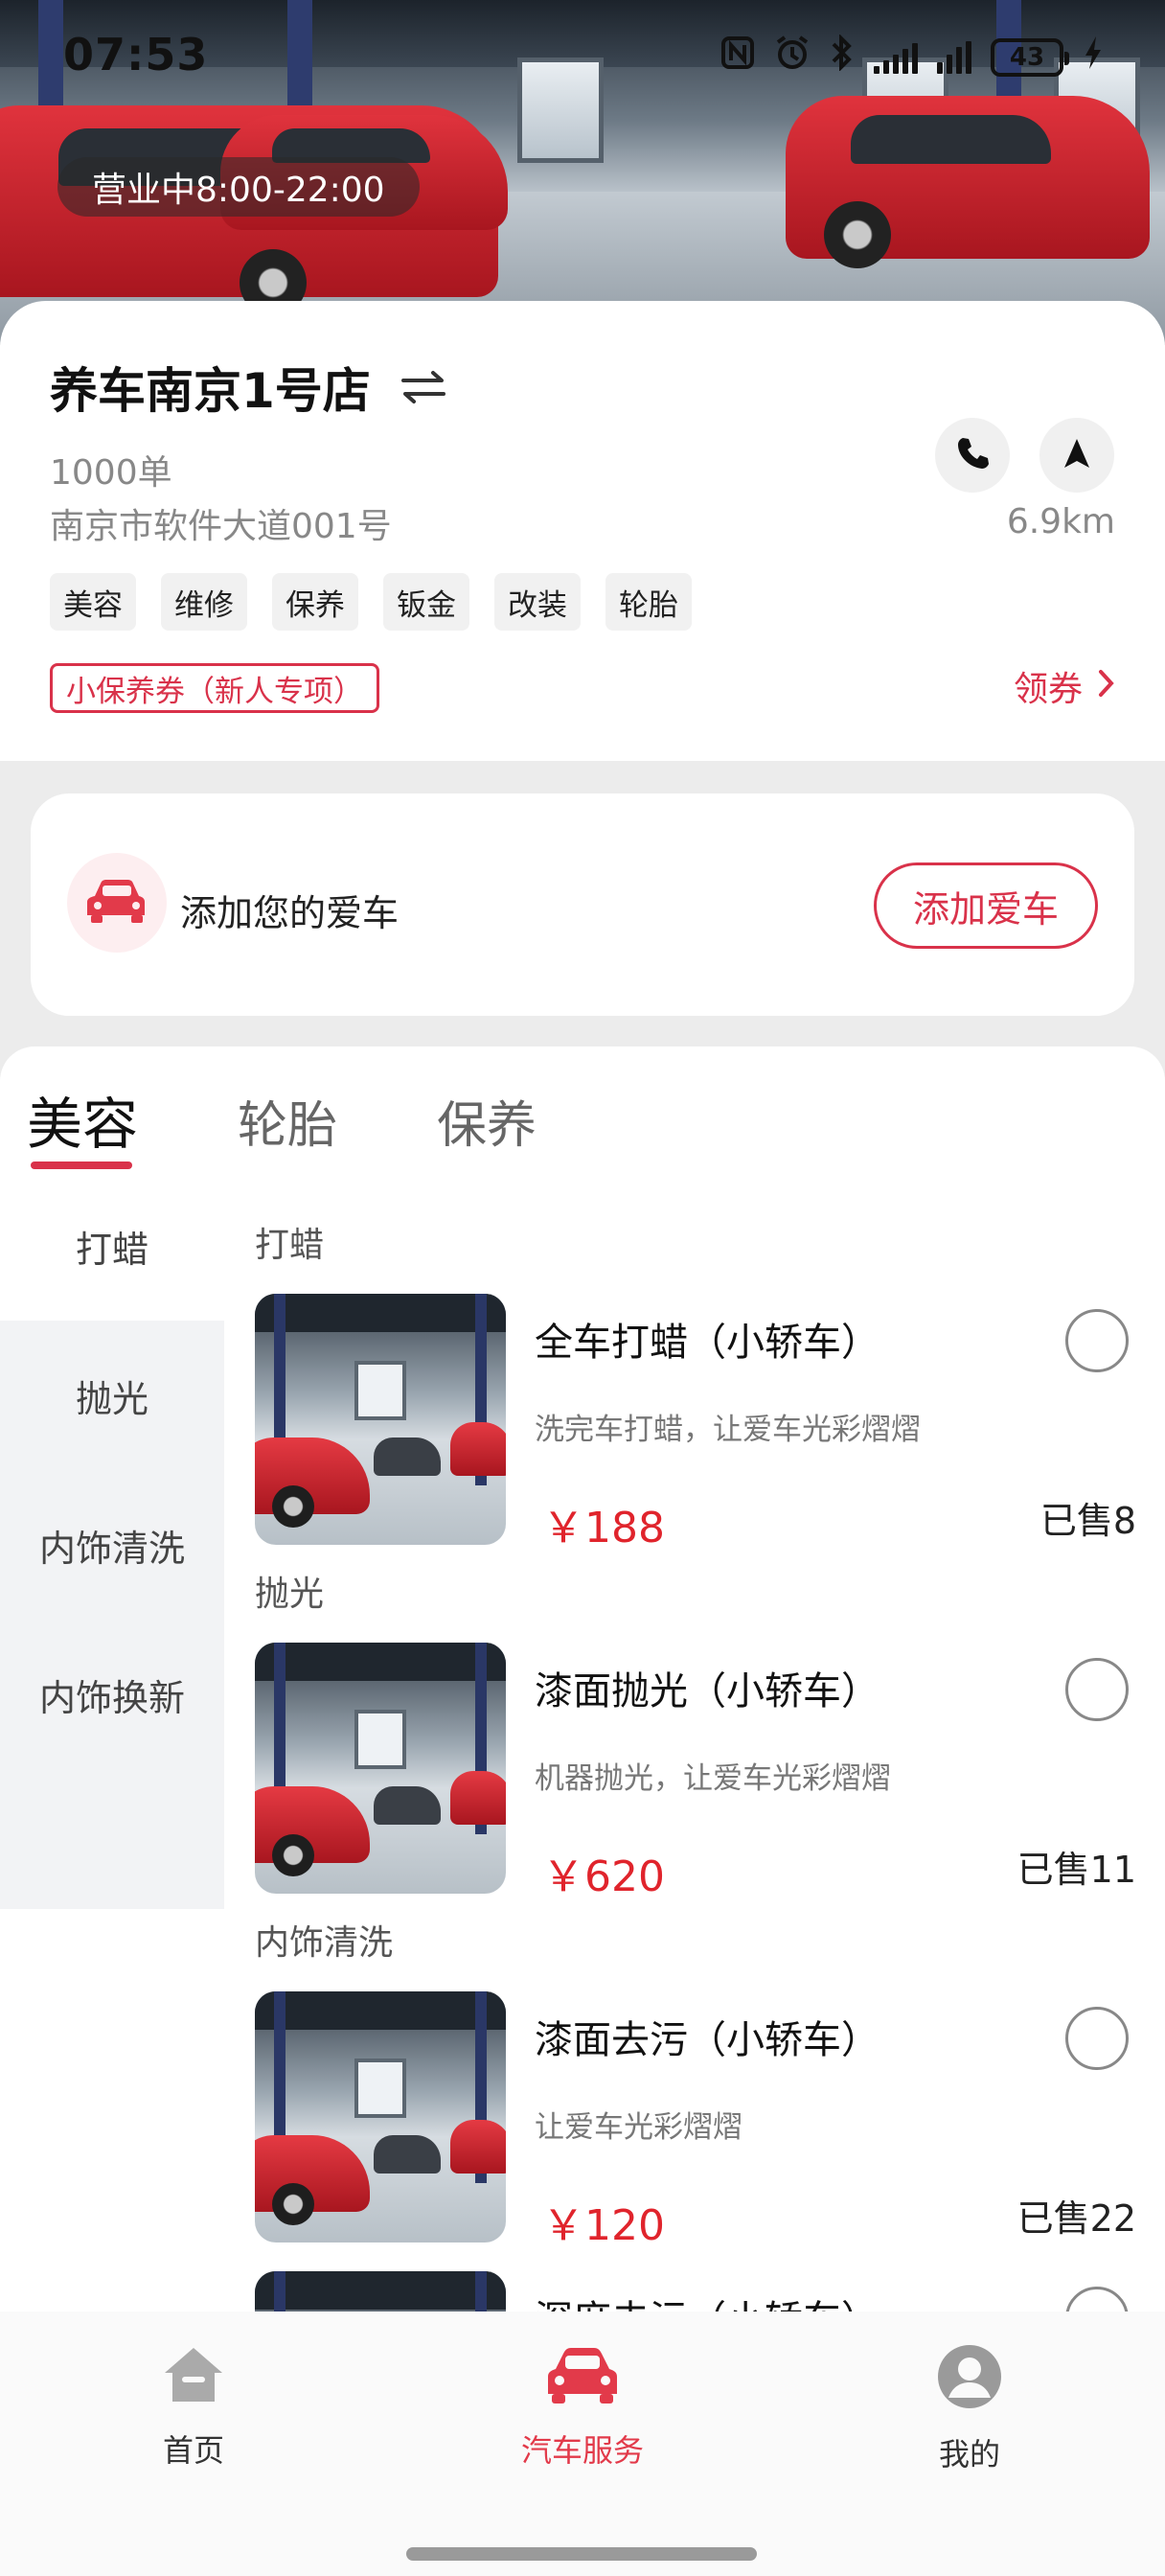 This screenshot has height=2576, width=1165. I want to click on coupon-badge: 小保养券（新人专项）, so click(215, 688).